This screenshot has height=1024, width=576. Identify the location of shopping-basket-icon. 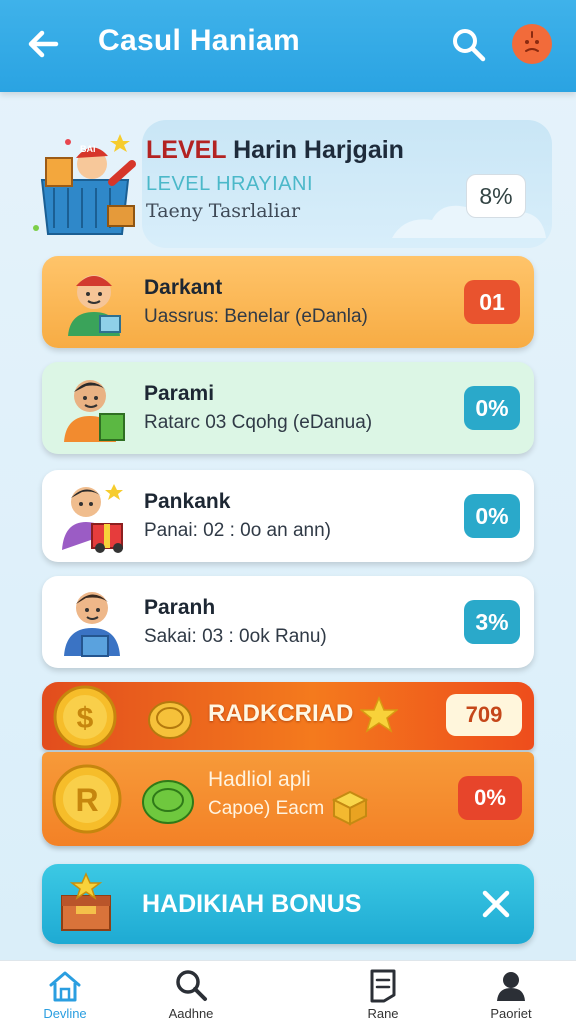
(84, 184).